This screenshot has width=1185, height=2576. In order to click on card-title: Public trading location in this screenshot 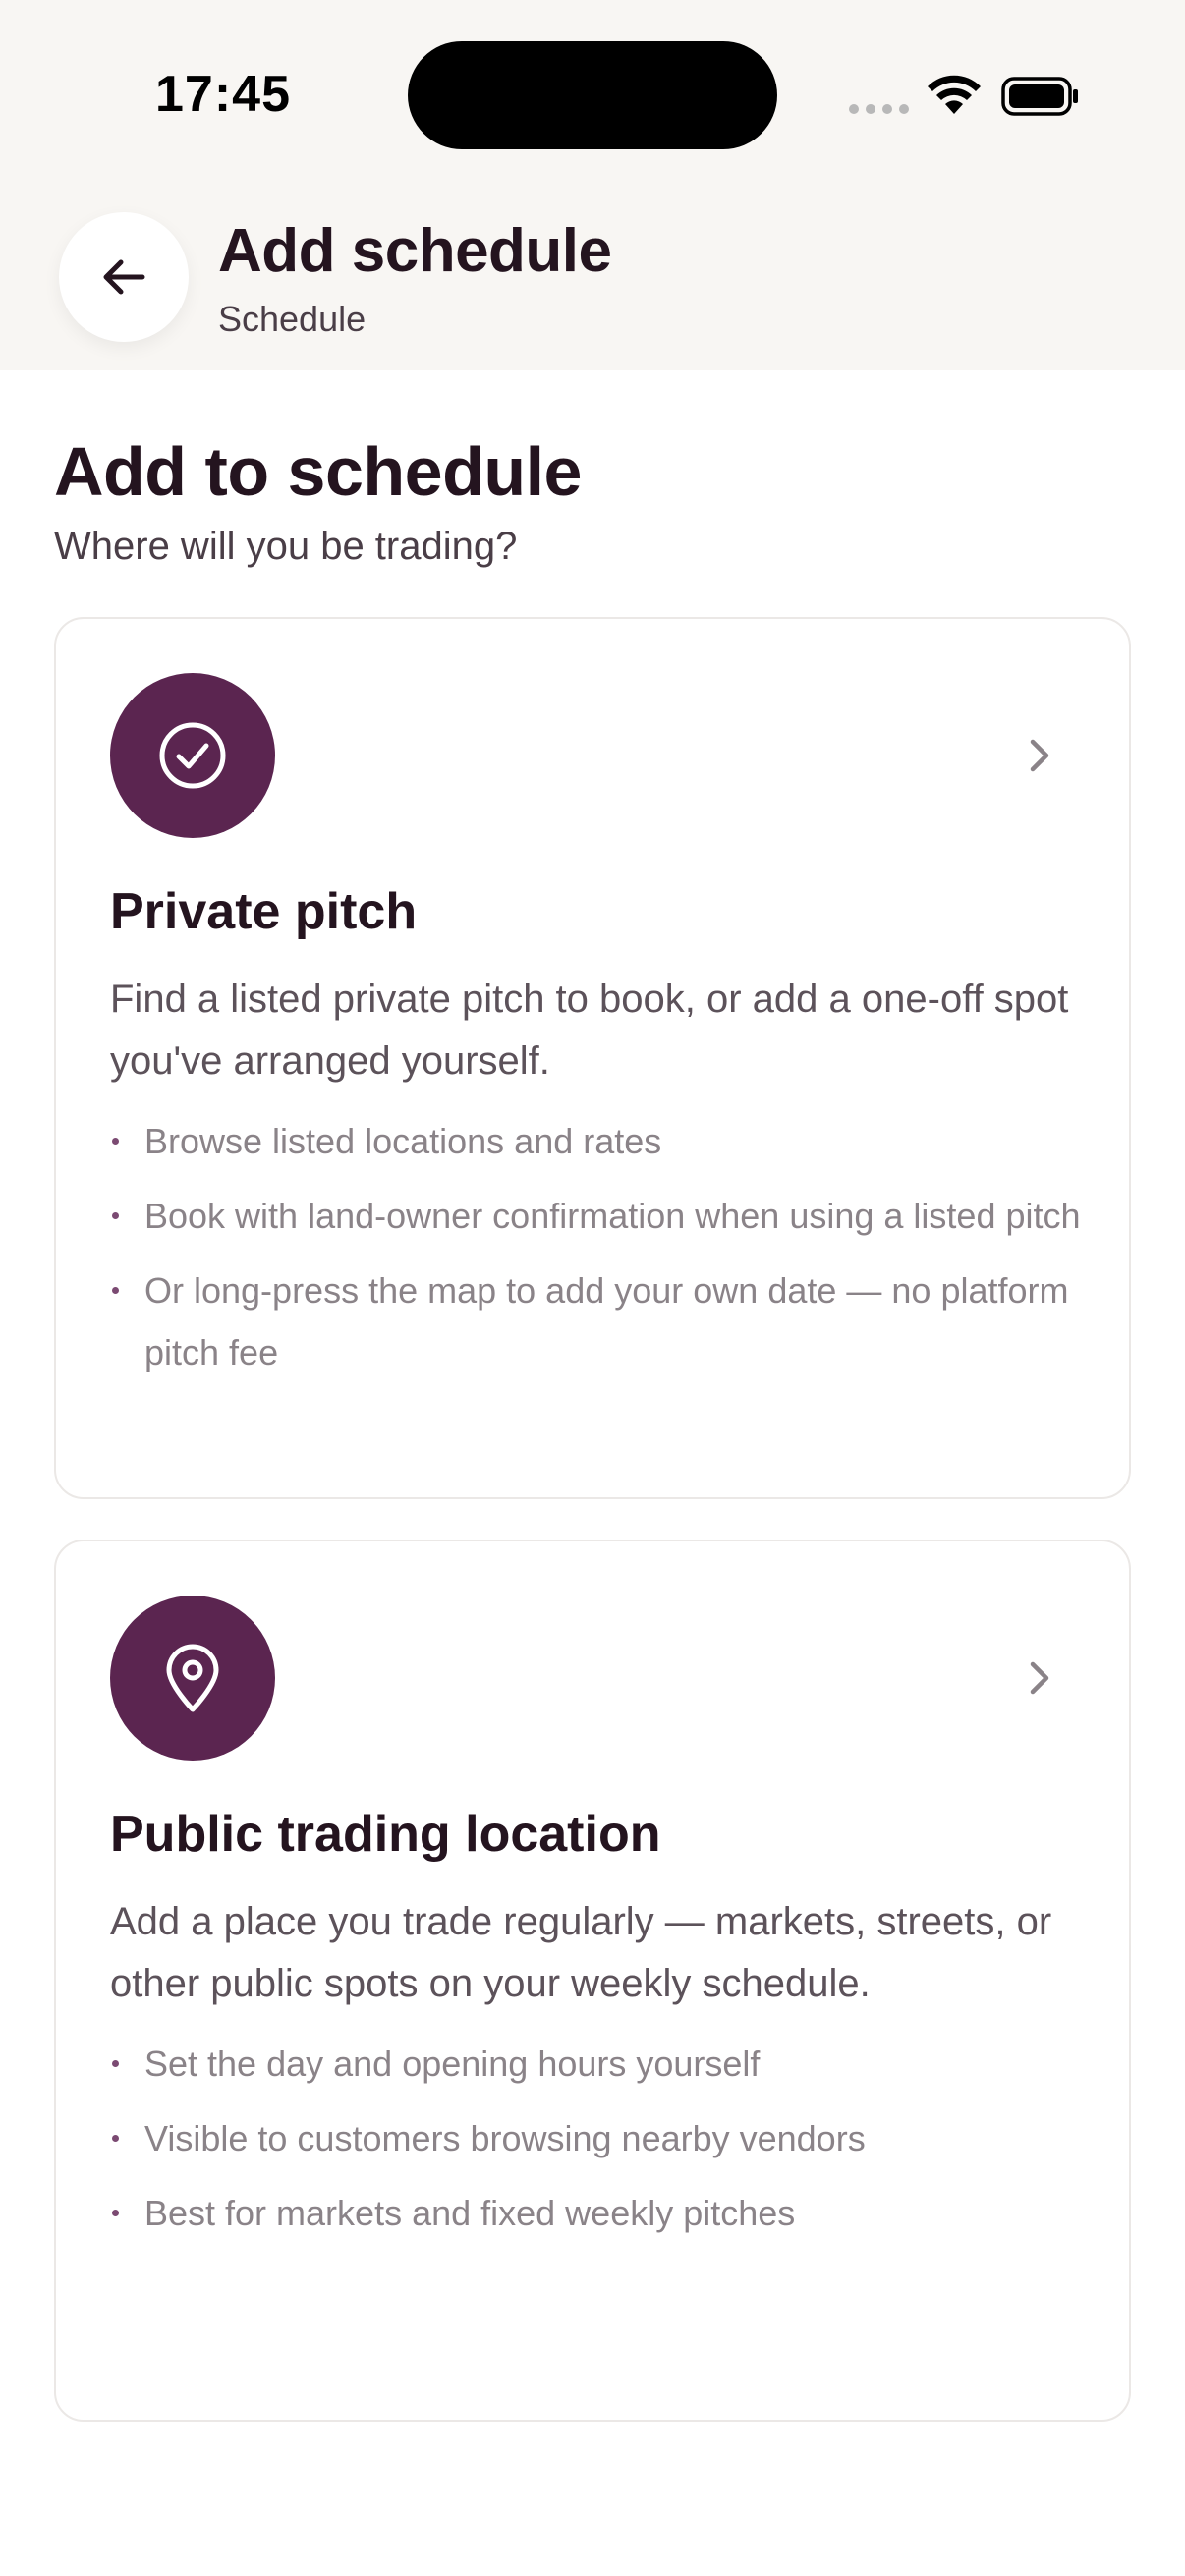, I will do `click(385, 1834)`.